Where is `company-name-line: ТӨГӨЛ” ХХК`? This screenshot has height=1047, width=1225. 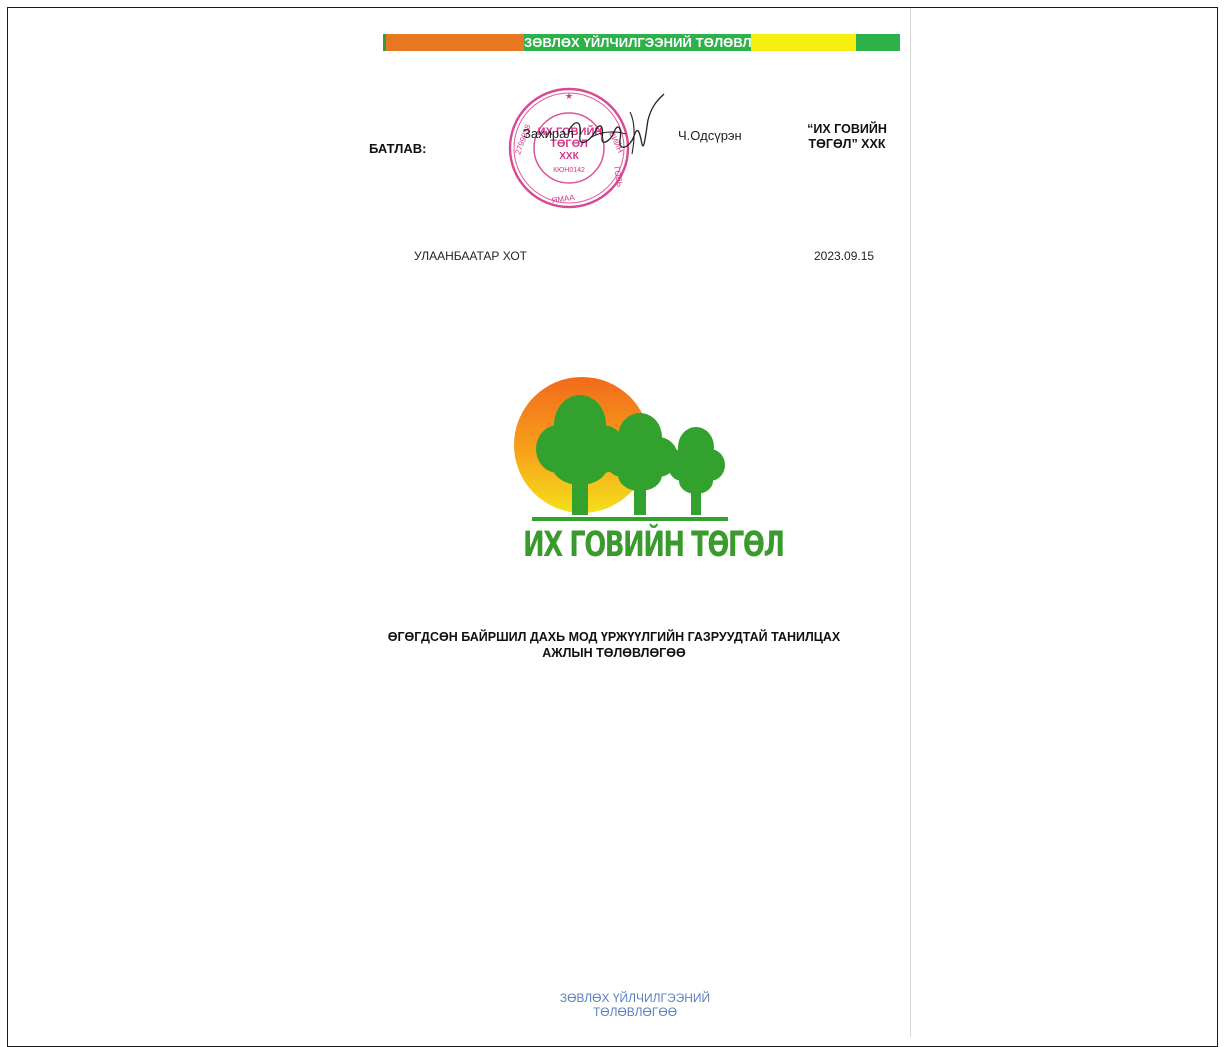
company-name-line: ТӨГӨЛ” ХХК is located at coordinates (847, 144).